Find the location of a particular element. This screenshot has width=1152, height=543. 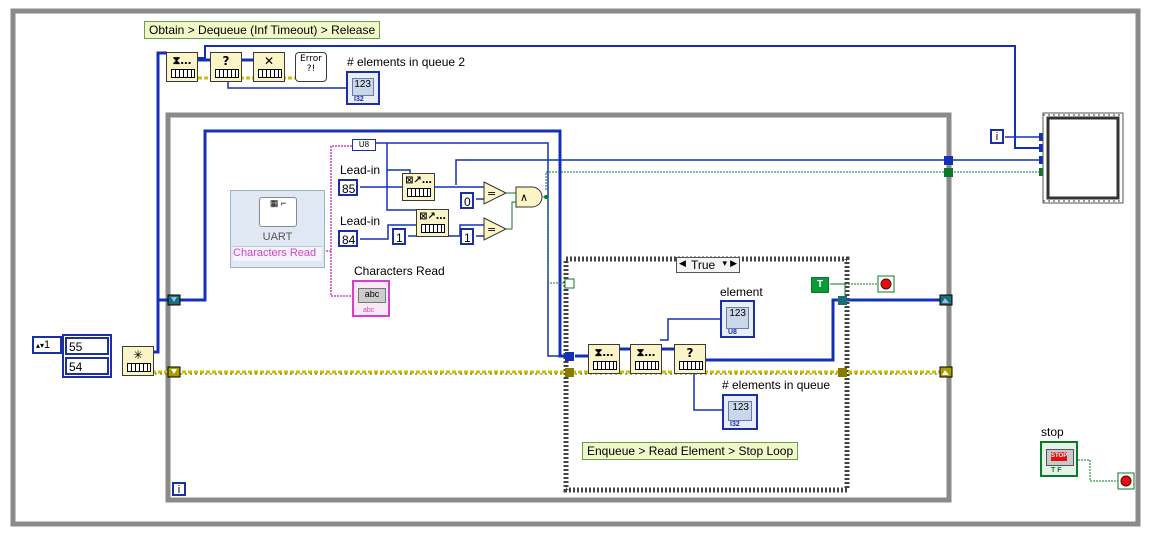

error-handler-icon: Error?! is located at coordinates (311, 67).